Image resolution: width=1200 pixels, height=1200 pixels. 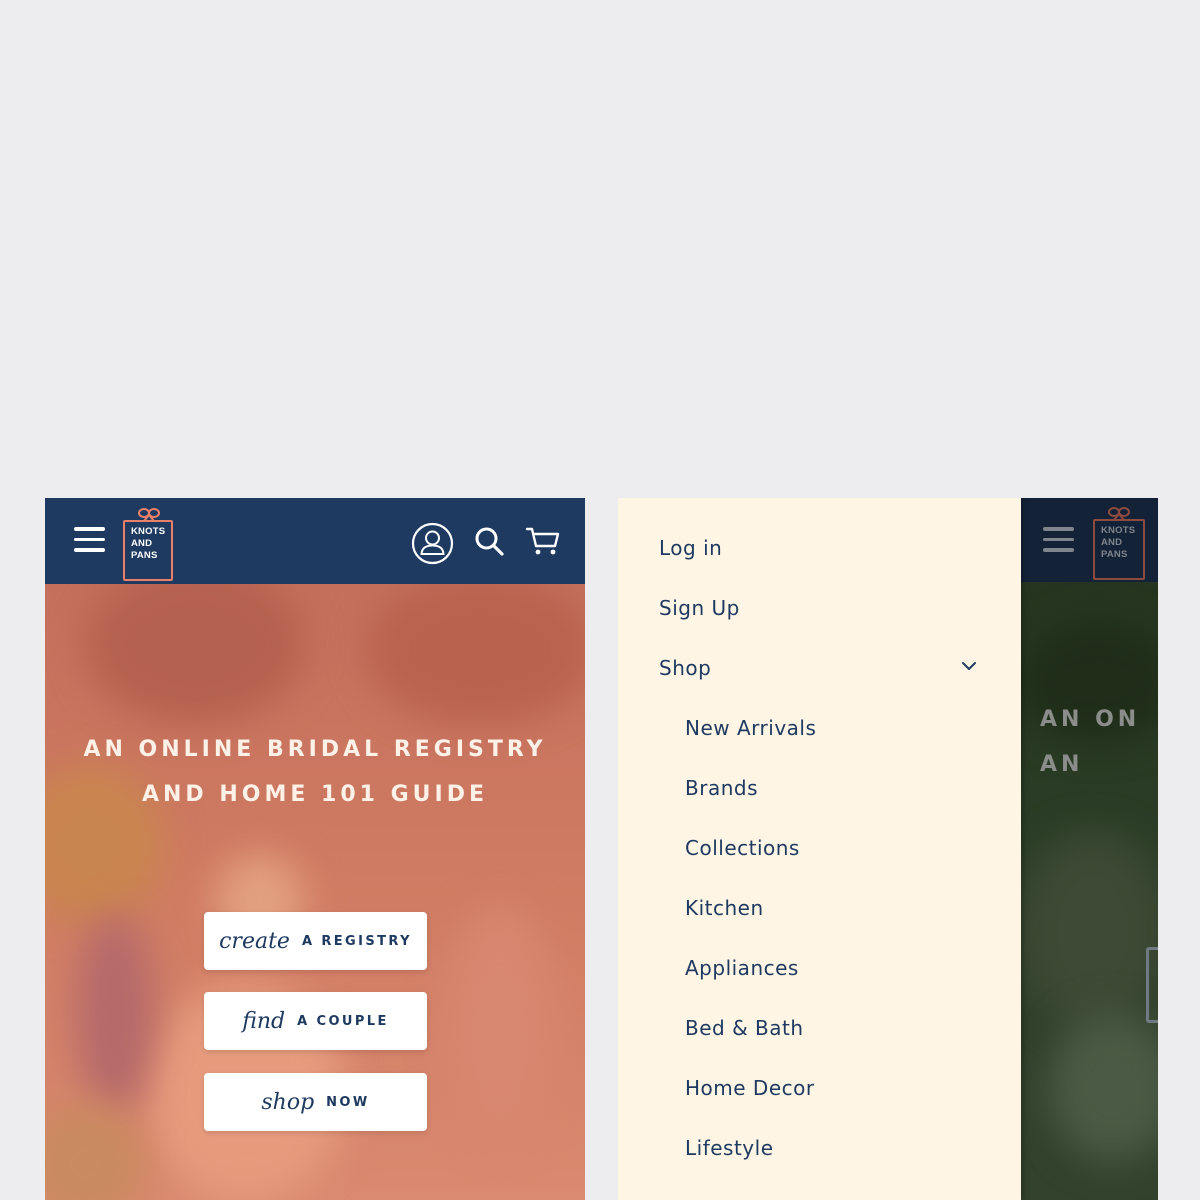 I want to click on submenu-item-brands: Brands, so click(x=721, y=788).